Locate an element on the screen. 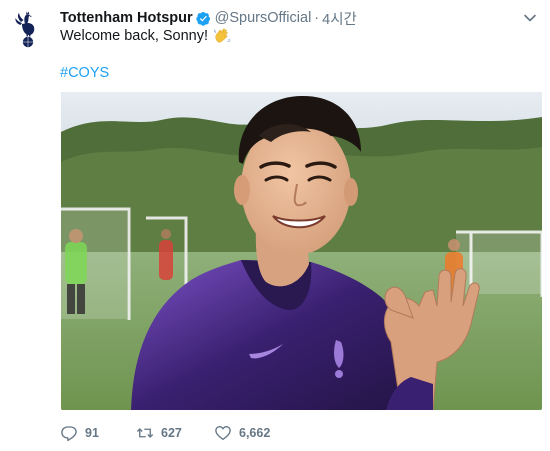  reply-icon is located at coordinates (69, 434).